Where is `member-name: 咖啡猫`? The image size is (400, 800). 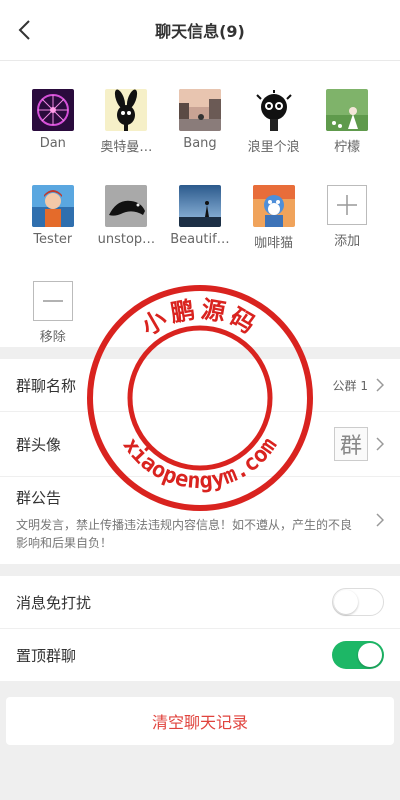
member-name: 咖啡猫 is located at coordinates (274, 243).